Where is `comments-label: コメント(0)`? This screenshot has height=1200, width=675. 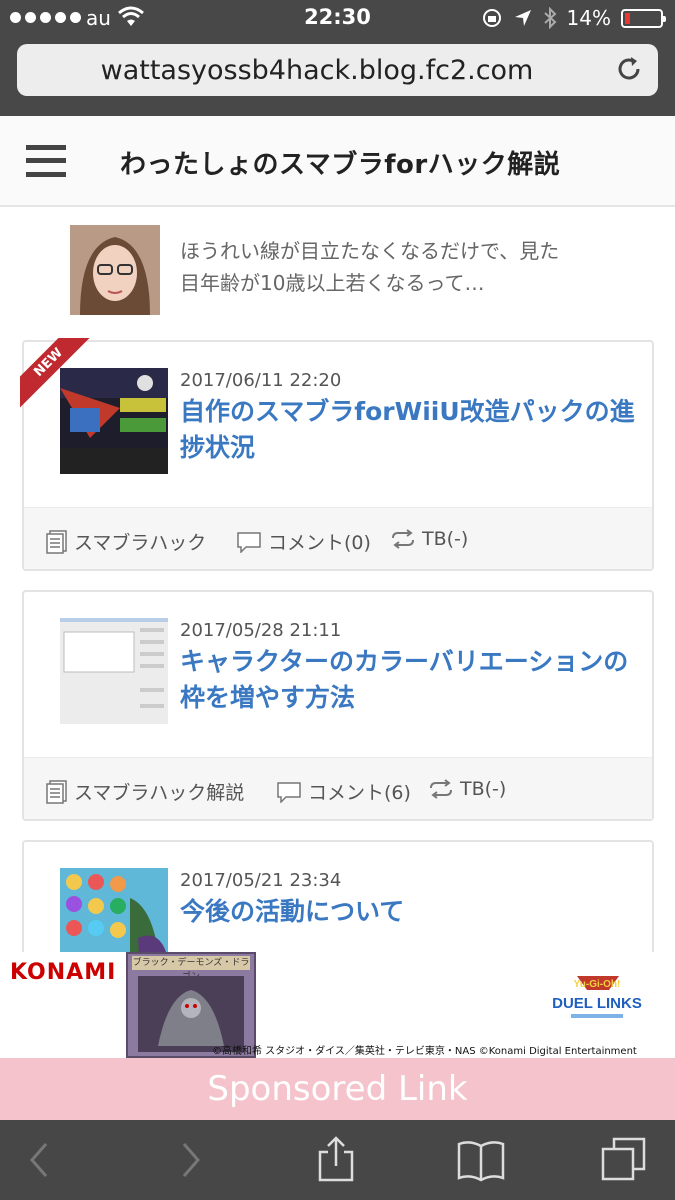 comments-label: コメント(0) is located at coordinates (319, 543).